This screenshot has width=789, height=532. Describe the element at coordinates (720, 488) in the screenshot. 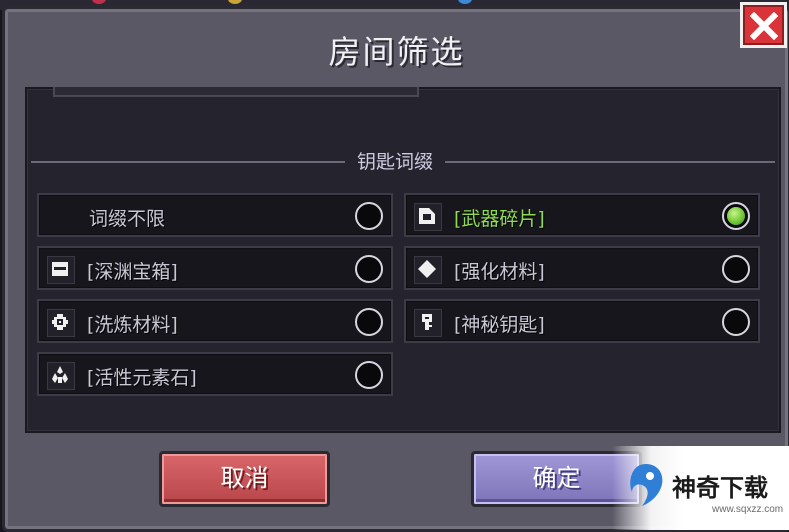

I see `watermark-text: 神奇下载` at that location.